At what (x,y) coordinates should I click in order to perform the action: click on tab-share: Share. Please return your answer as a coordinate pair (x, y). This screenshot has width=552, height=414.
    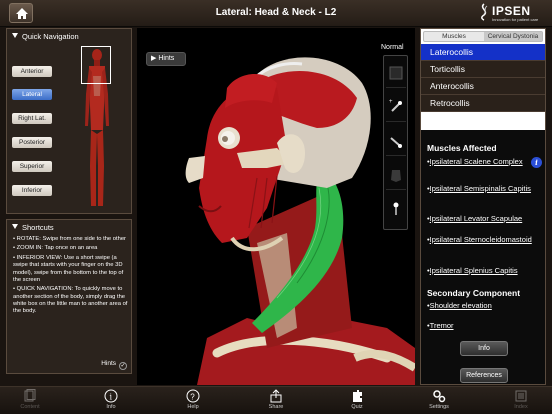
    Looking at the image, I should click on (276, 401).